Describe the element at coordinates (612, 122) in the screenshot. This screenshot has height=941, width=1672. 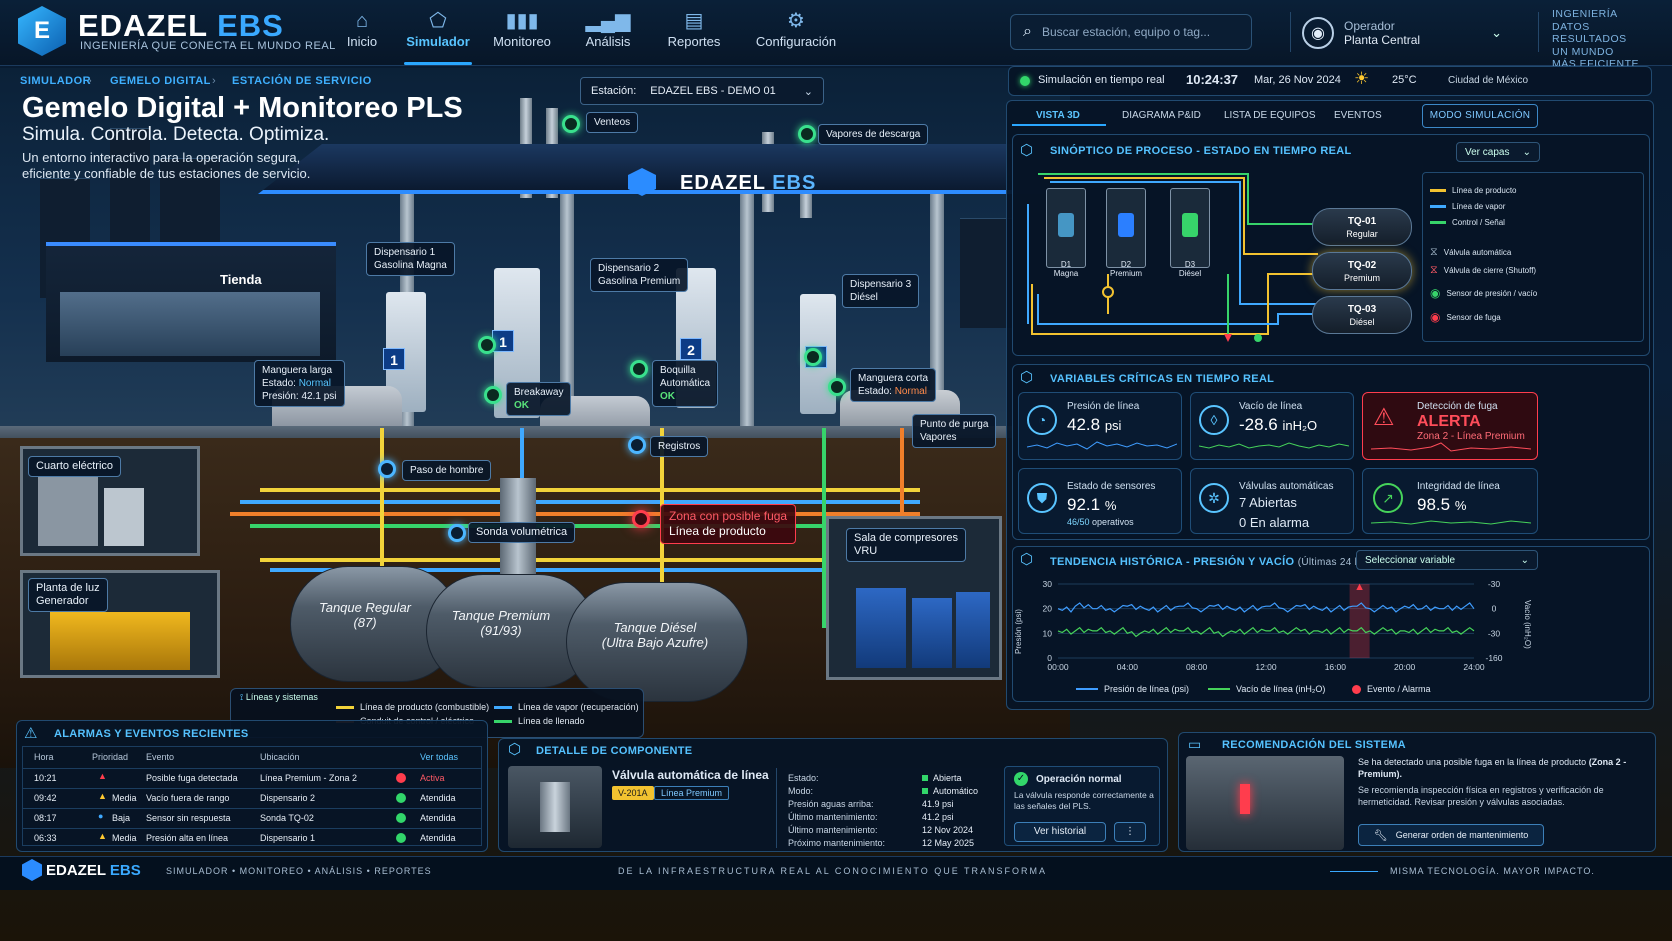
I see `tag-venteos: Venteos` at that location.